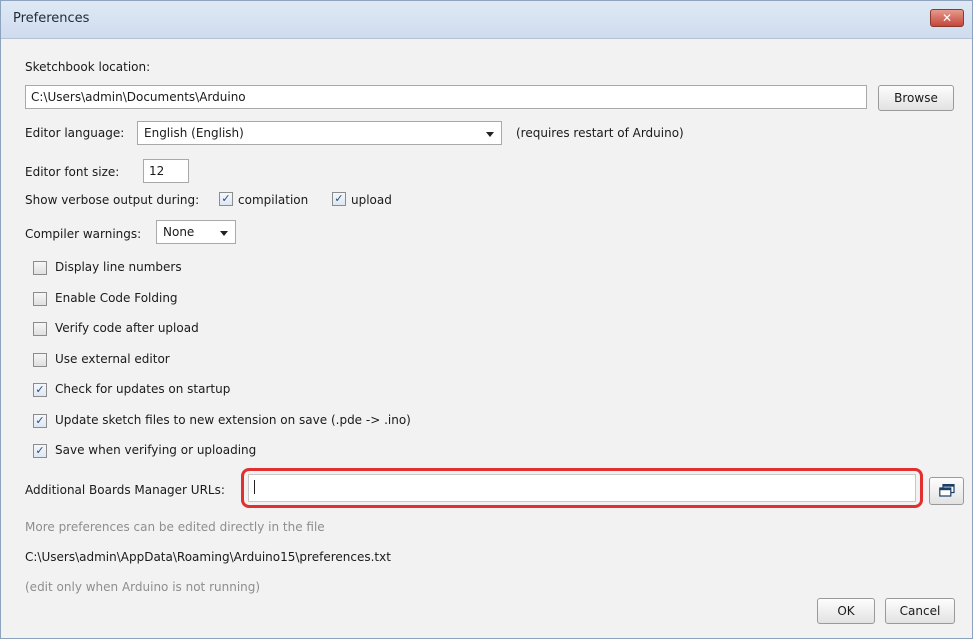  I want to click on upload-label: upload, so click(371, 200).